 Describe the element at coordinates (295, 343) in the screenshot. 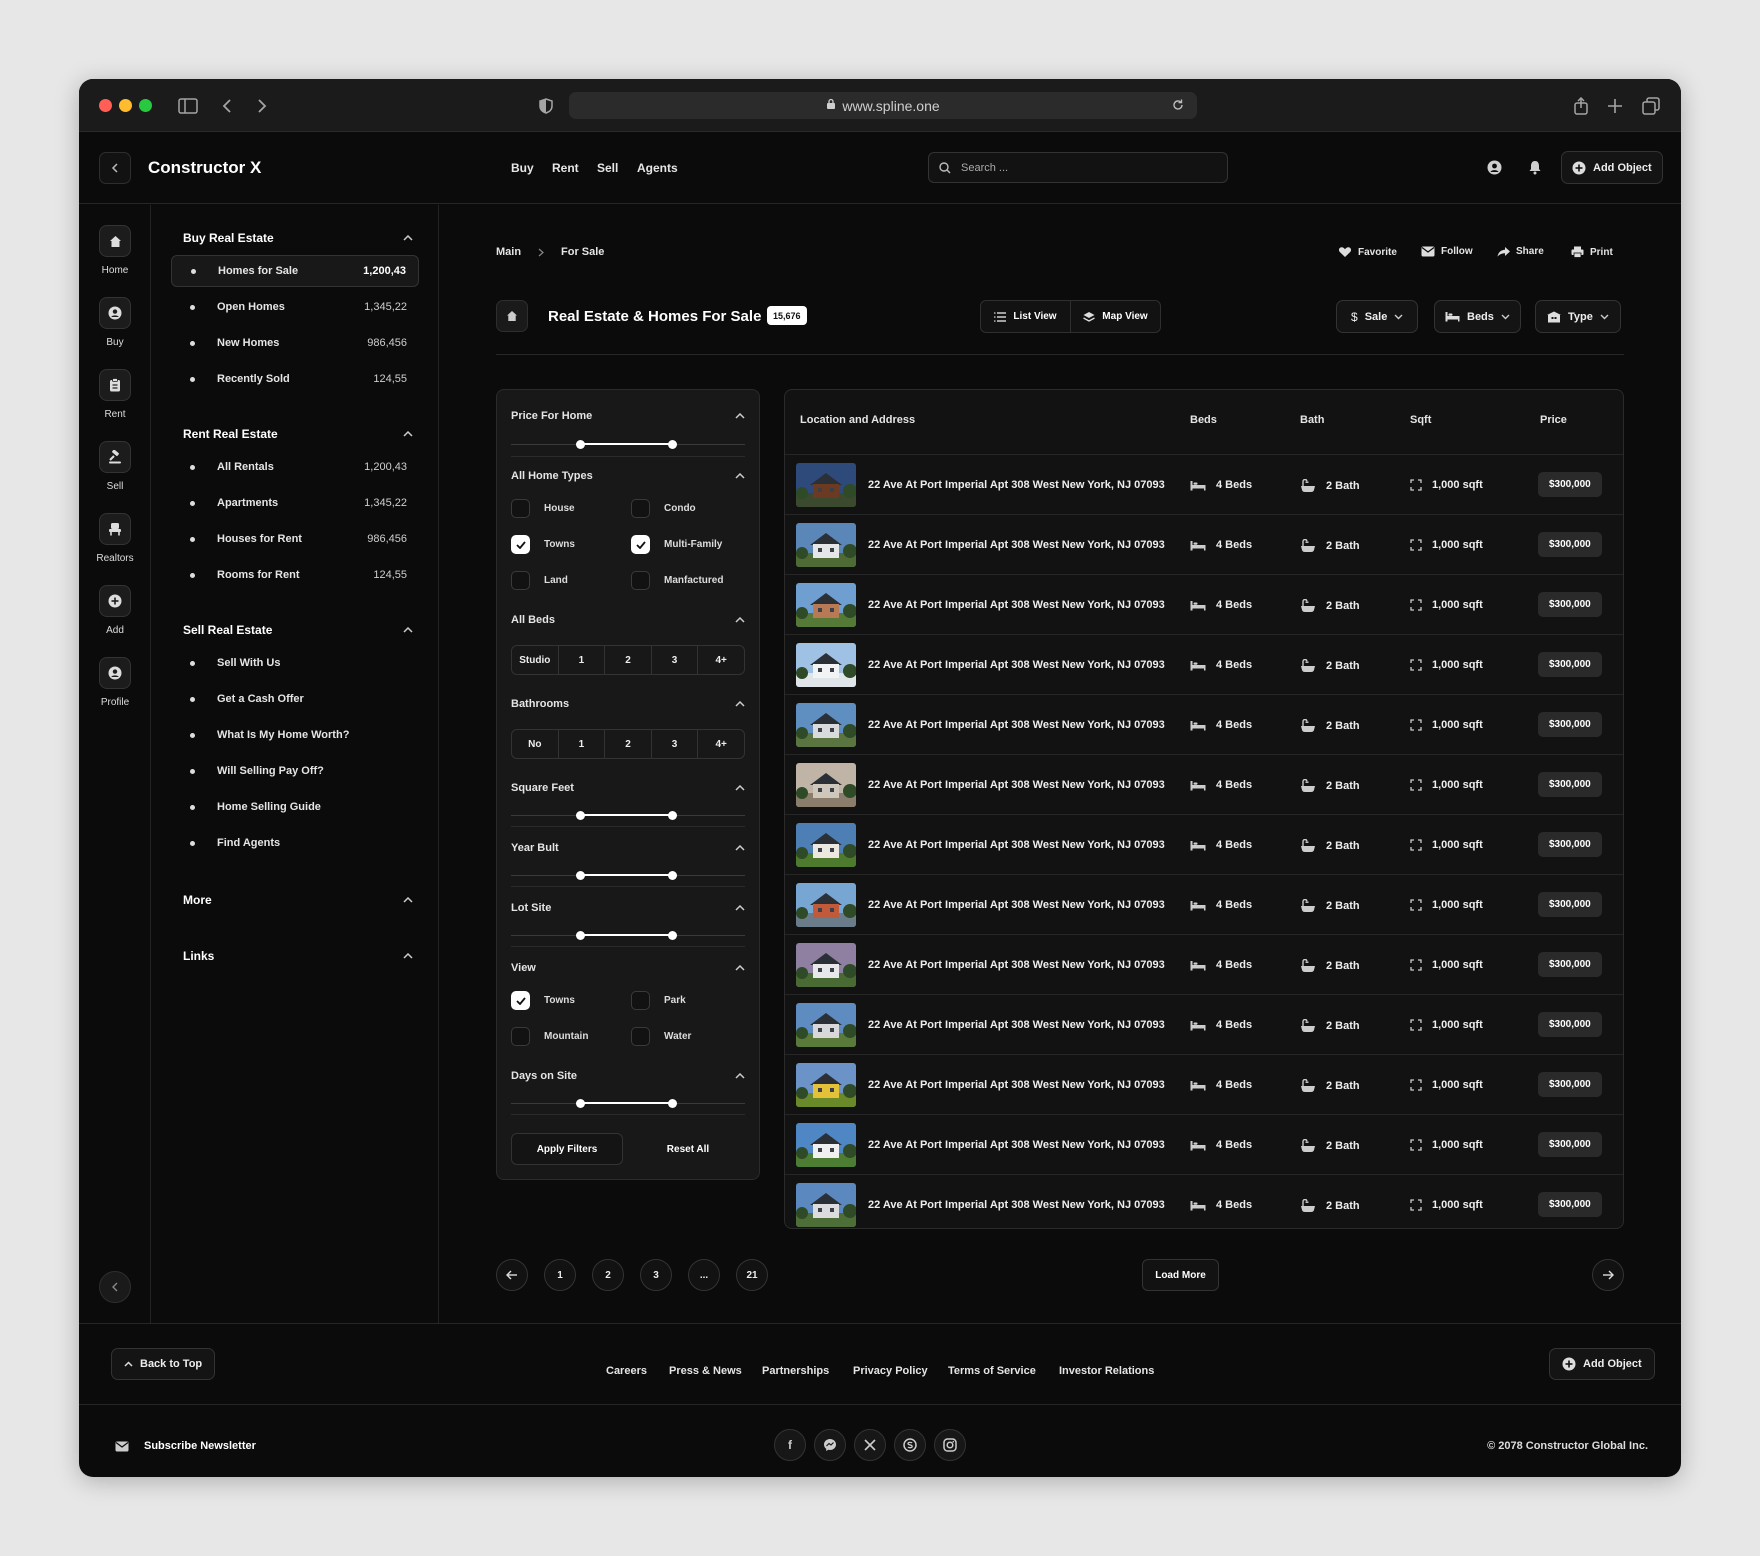

I see `sidebar-item-new-homes: New Homes 986,456` at that location.